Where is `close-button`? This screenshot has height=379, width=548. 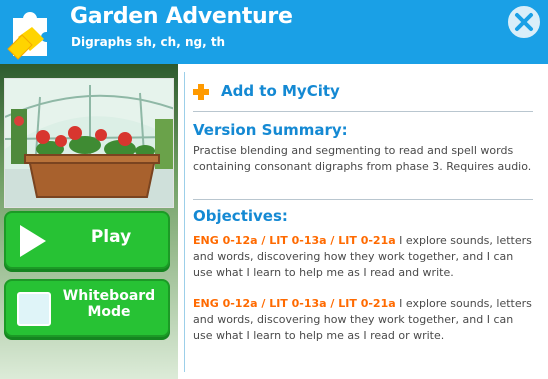 close-button is located at coordinates (524, 22).